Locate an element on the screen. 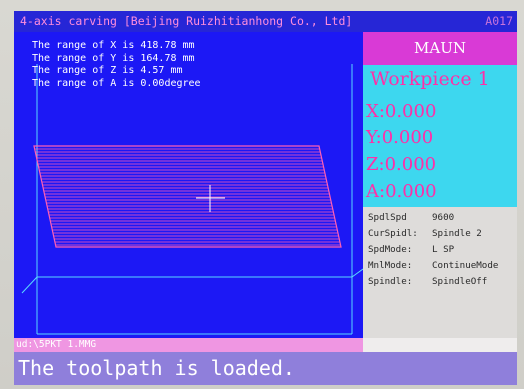 The width and height of the screenshot is (524, 389). axis-y-value: Y:0.000 is located at coordinates (400, 137).